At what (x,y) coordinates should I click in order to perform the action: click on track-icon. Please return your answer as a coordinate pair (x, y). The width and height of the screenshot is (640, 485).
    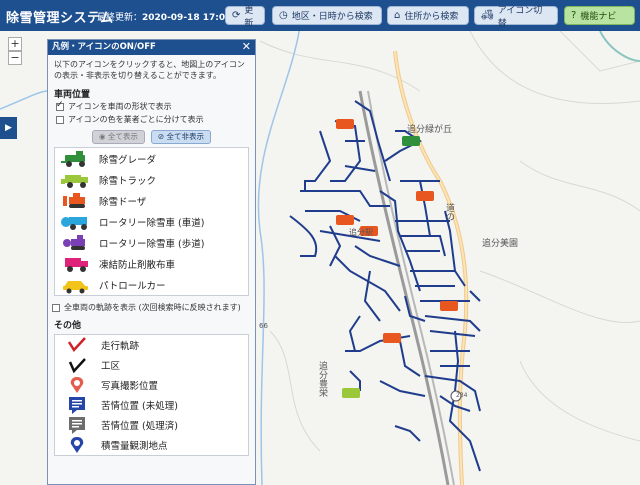
    Looking at the image, I should click on (76, 345).